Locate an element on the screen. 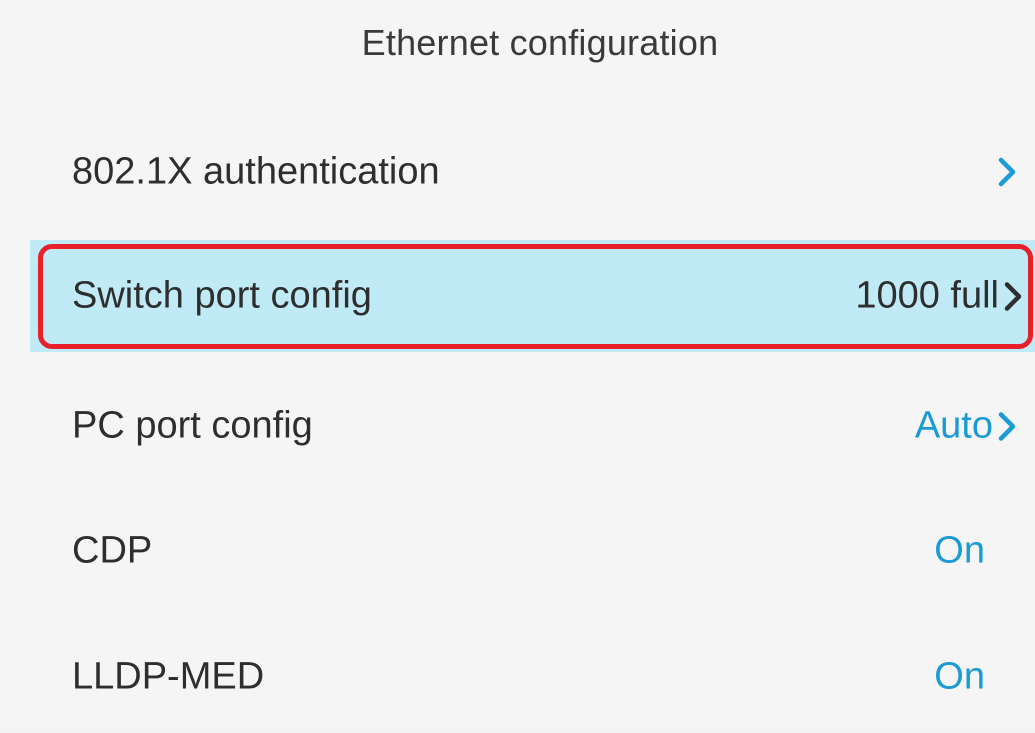  menu-item-label: PC port config is located at coordinates (192, 425).